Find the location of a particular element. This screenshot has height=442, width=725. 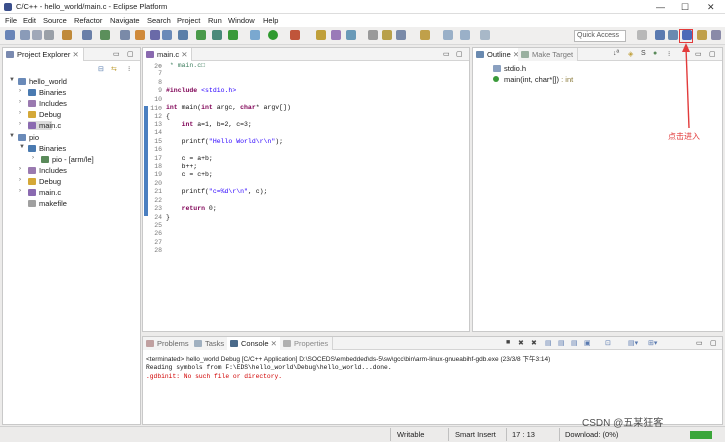

terminate-icon: ■ is located at coordinates (508, 342).